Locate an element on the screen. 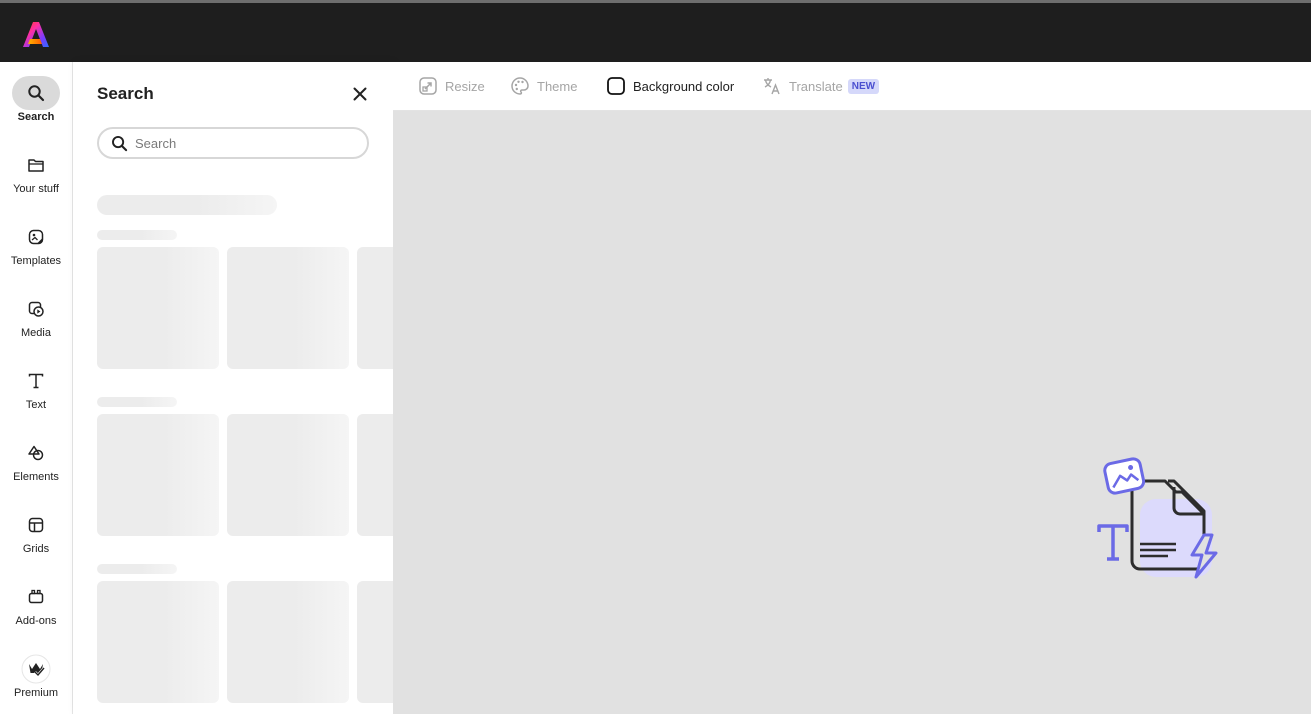 The width and height of the screenshot is (1311, 714). elements-icon is located at coordinates (36, 453).